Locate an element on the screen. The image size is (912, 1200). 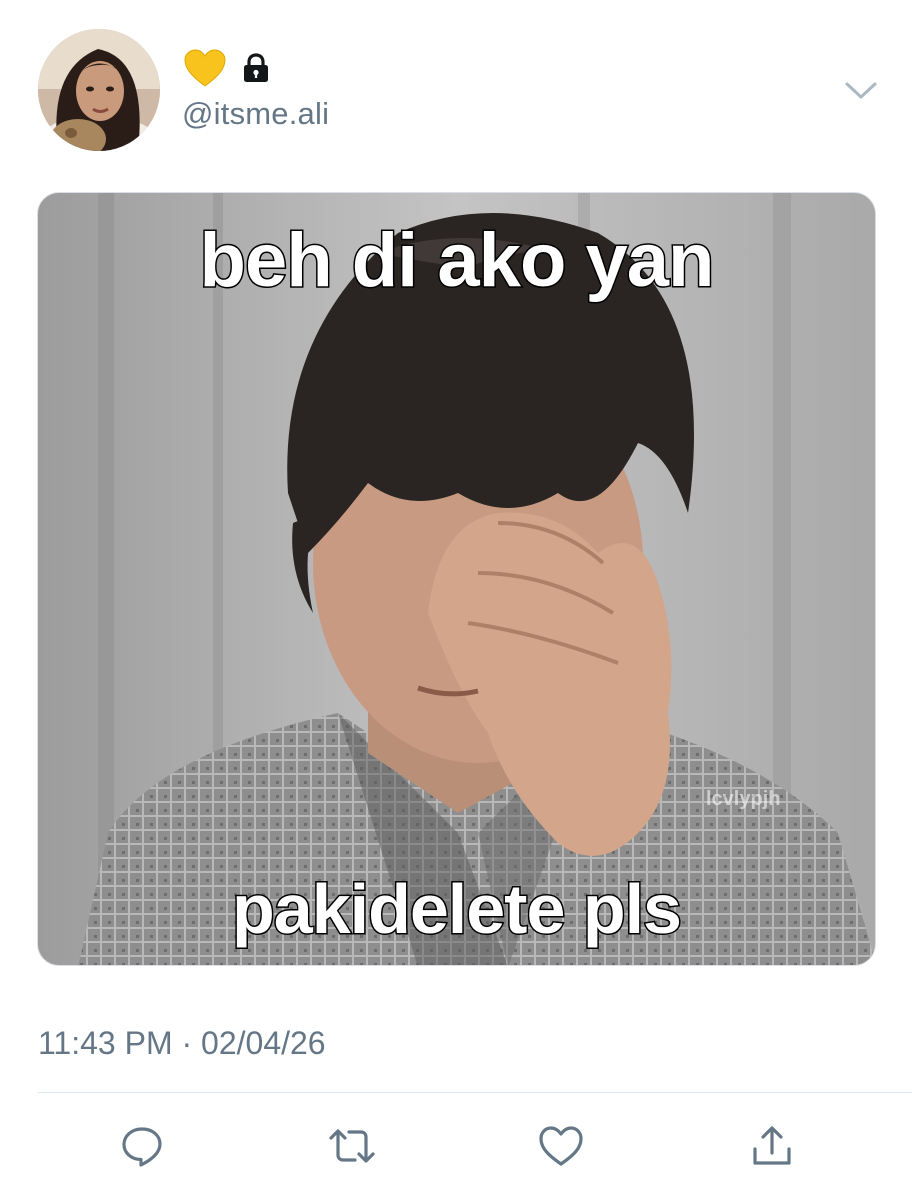
divider is located at coordinates (475, 1092).